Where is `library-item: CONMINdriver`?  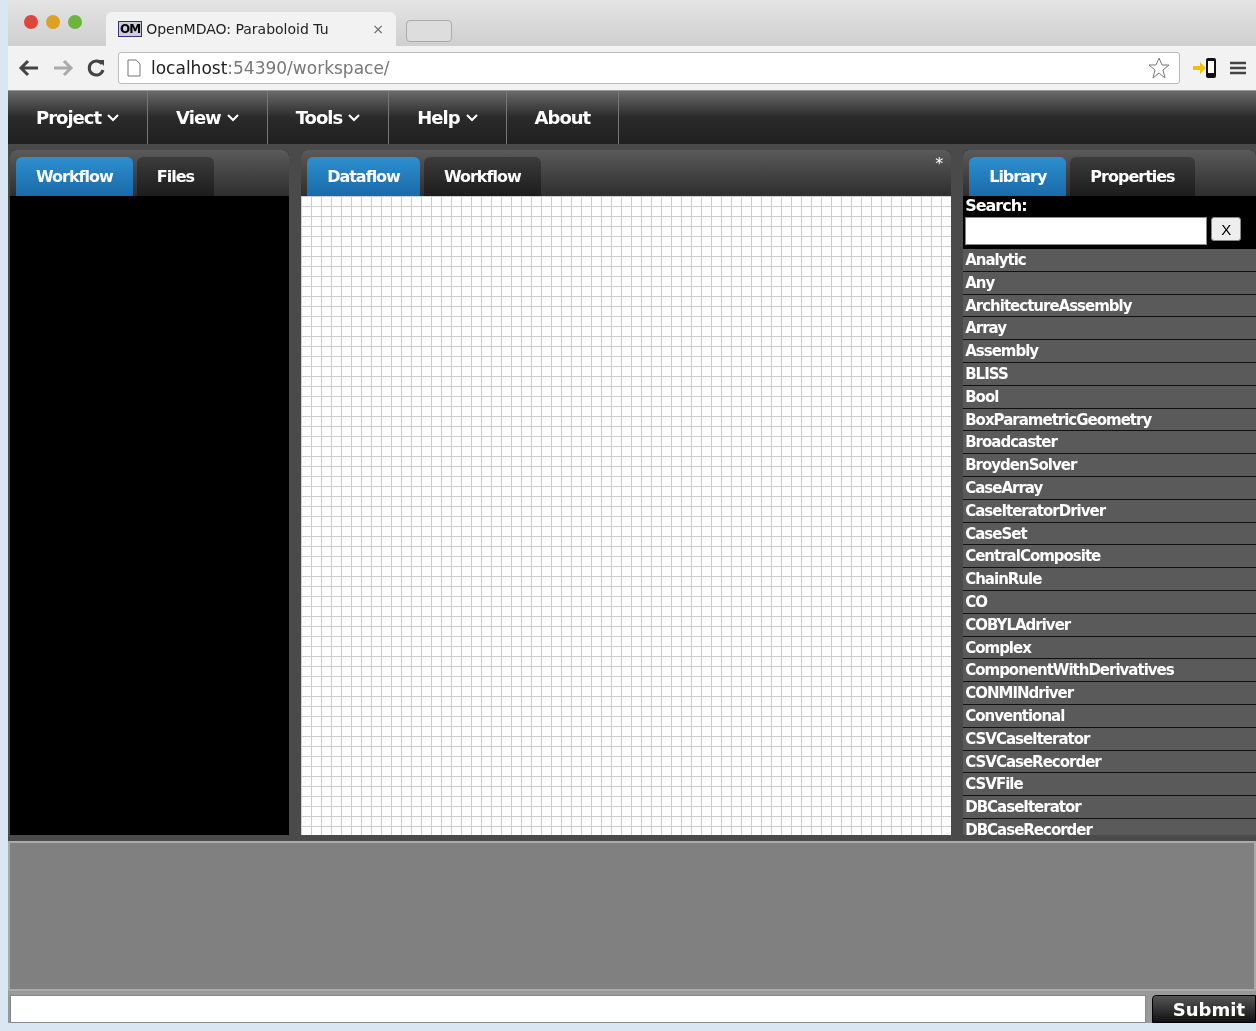 library-item: CONMINdriver is located at coordinates (1109, 693).